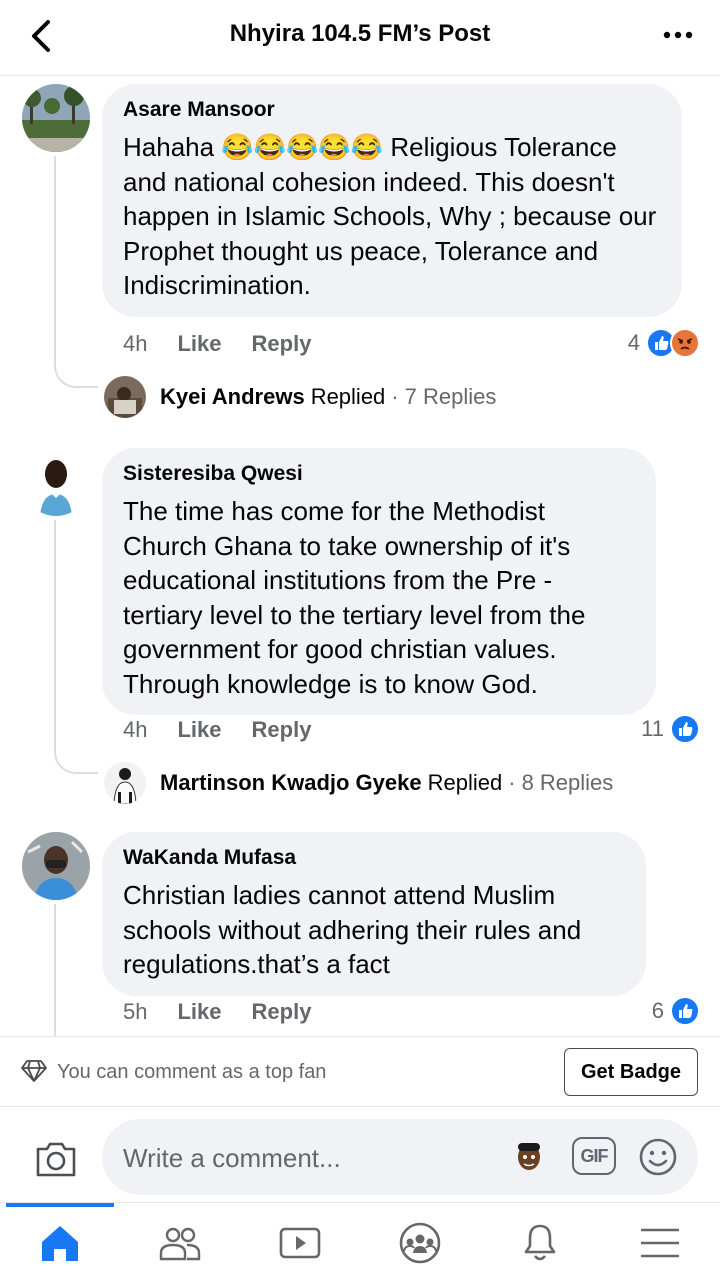 The width and height of the screenshot is (720, 1280). I want to click on comment-input: Write a comment... GIF, so click(400, 1157).